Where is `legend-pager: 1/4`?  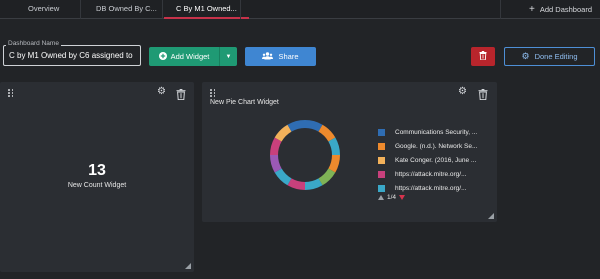
legend-pager: 1/4 is located at coordinates (392, 197).